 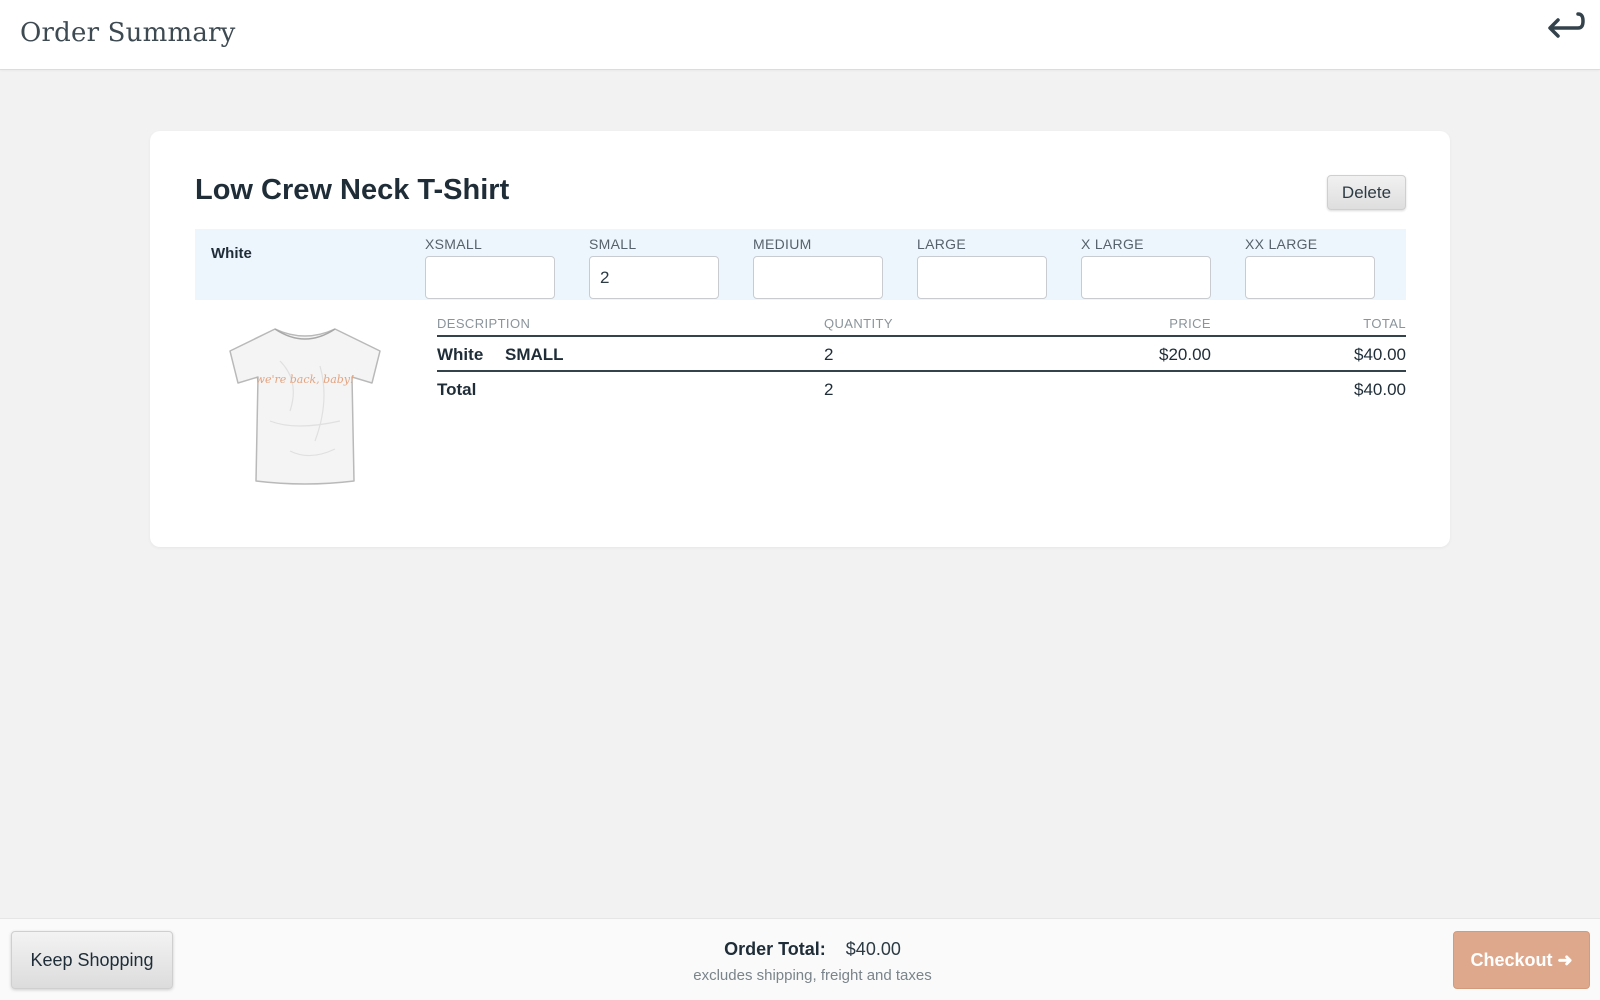 What do you see at coordinates (829, 389) in the screenshot?
I see `summary-quantity: 2` at bounding box center [829, 389].